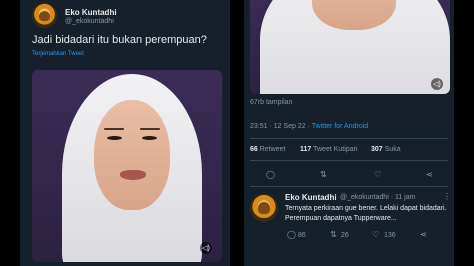 The height and width of the screenshot is (266, 474). What do you see at coordinates (333, 234) in the screenshot?
I see `reply-retweet-icon: ⇅` at bounding box center [333, 234].